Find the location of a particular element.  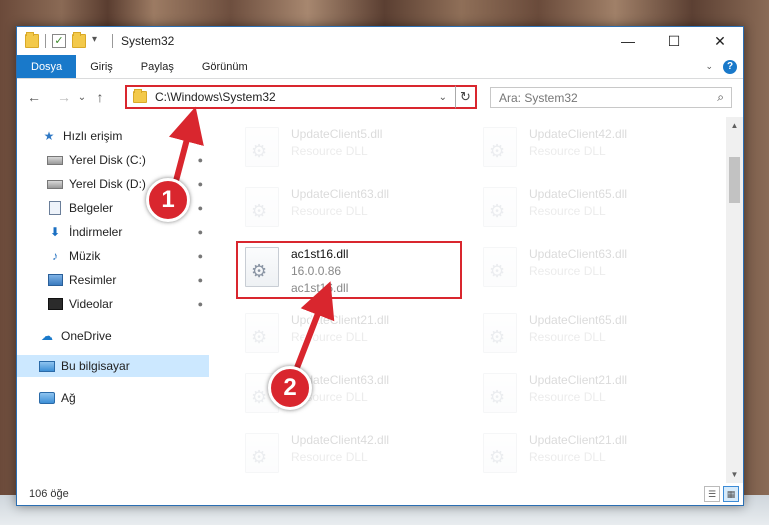

file-name: ac1st16.dll is located at coordinates (320, 254).